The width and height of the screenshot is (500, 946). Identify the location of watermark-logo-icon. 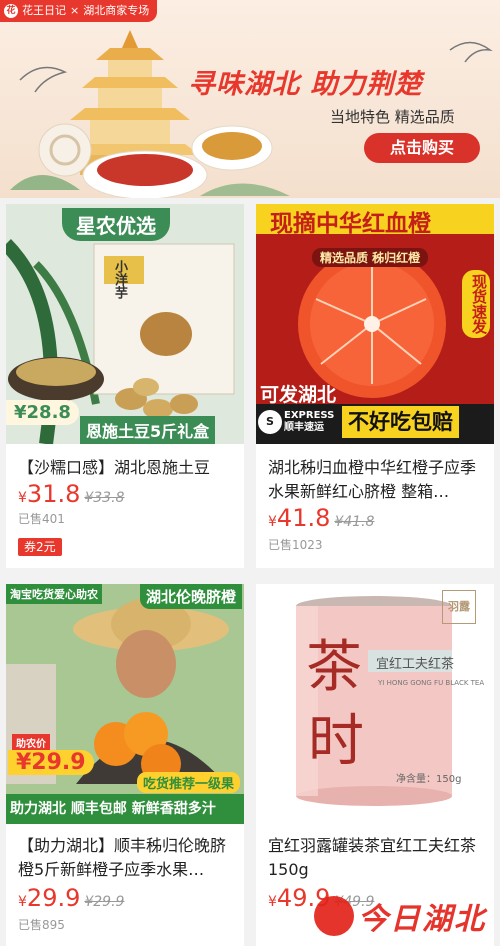
(334, 916).